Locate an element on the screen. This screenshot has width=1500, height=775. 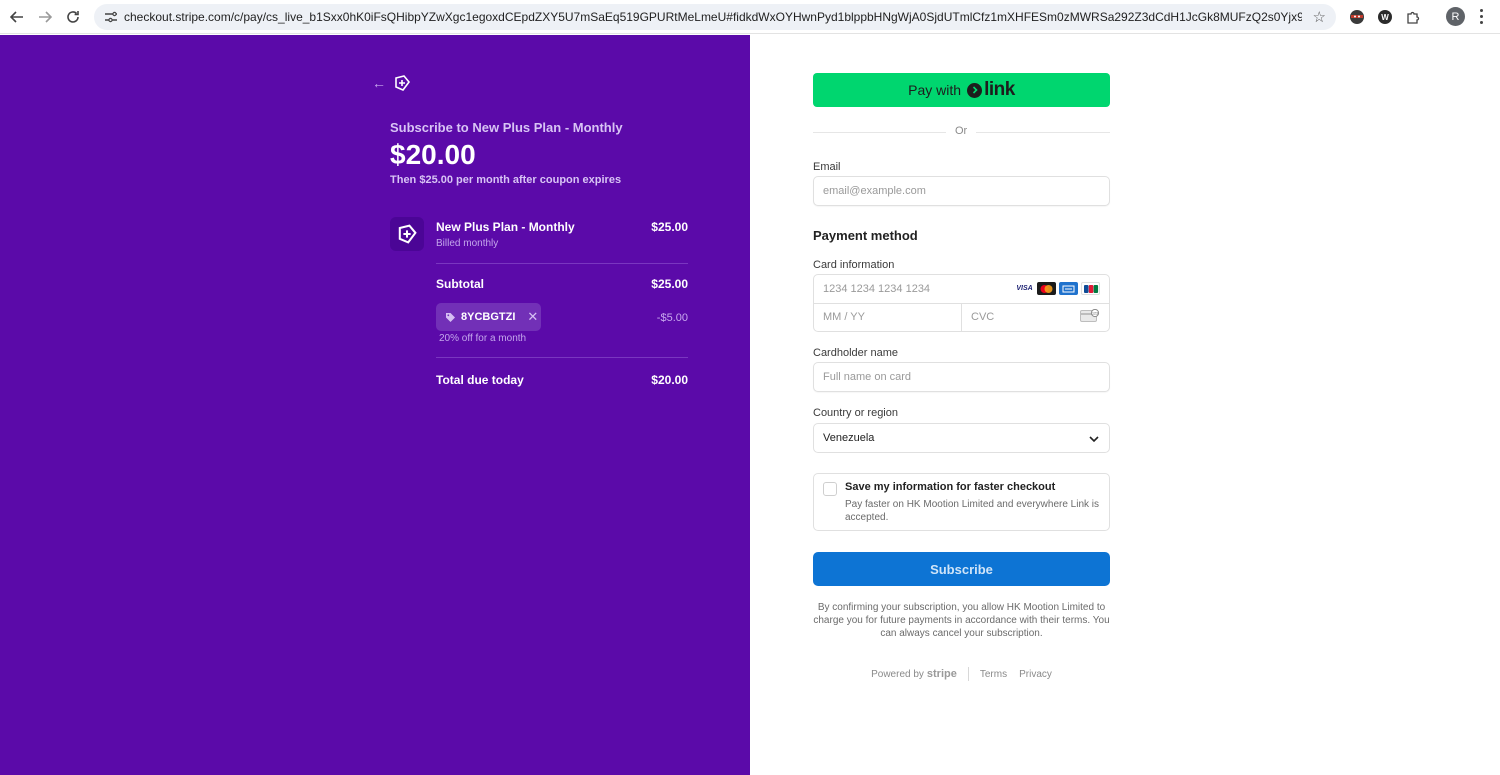
bookmark-star-icon: ☆ is located at coordinates (1319, 17).